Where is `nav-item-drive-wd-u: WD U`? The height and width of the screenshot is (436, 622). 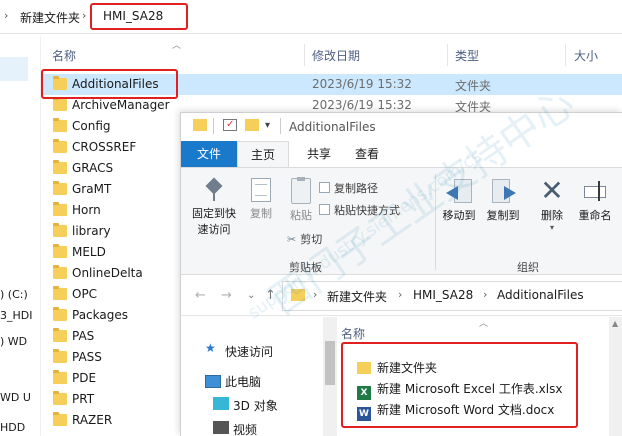 nav-item-drive-wd-u: WD U is located at coordinates (15, 397).